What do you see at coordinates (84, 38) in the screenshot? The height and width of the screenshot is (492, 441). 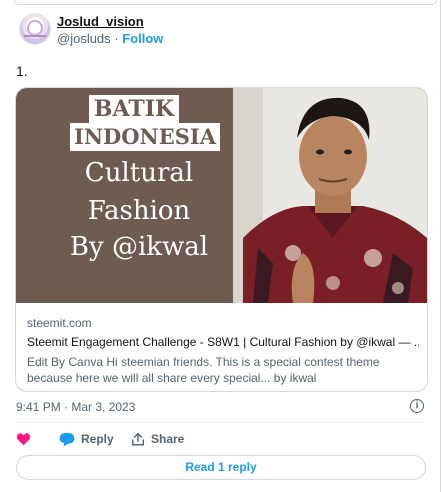 I see `author-handle: @josluds` at bounding box center [84, 38].